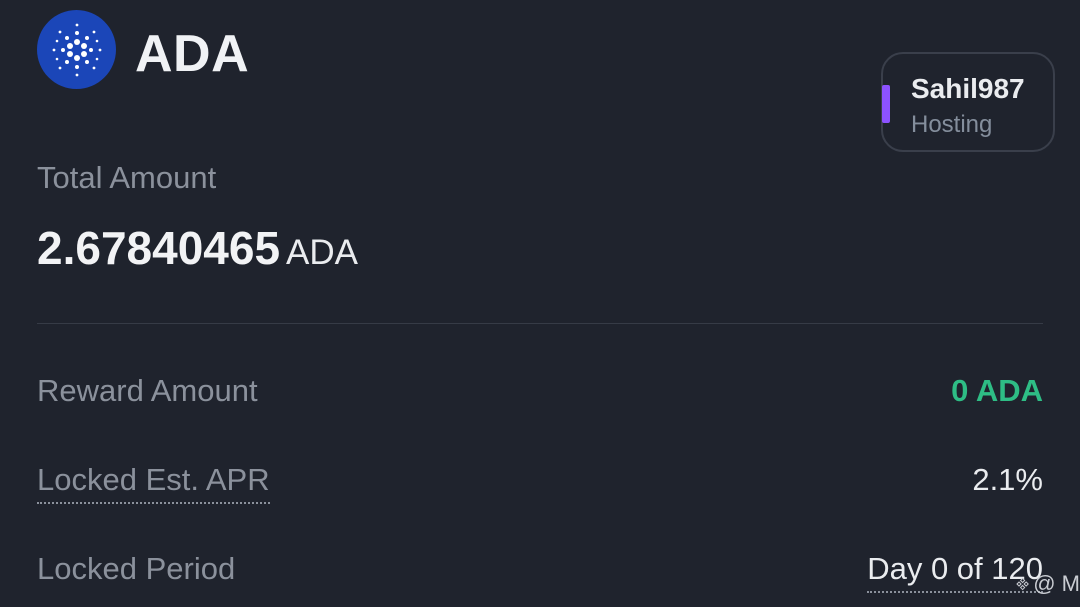  I want to click on total-amount: 2.67840465 ADA, so click(197, 254).